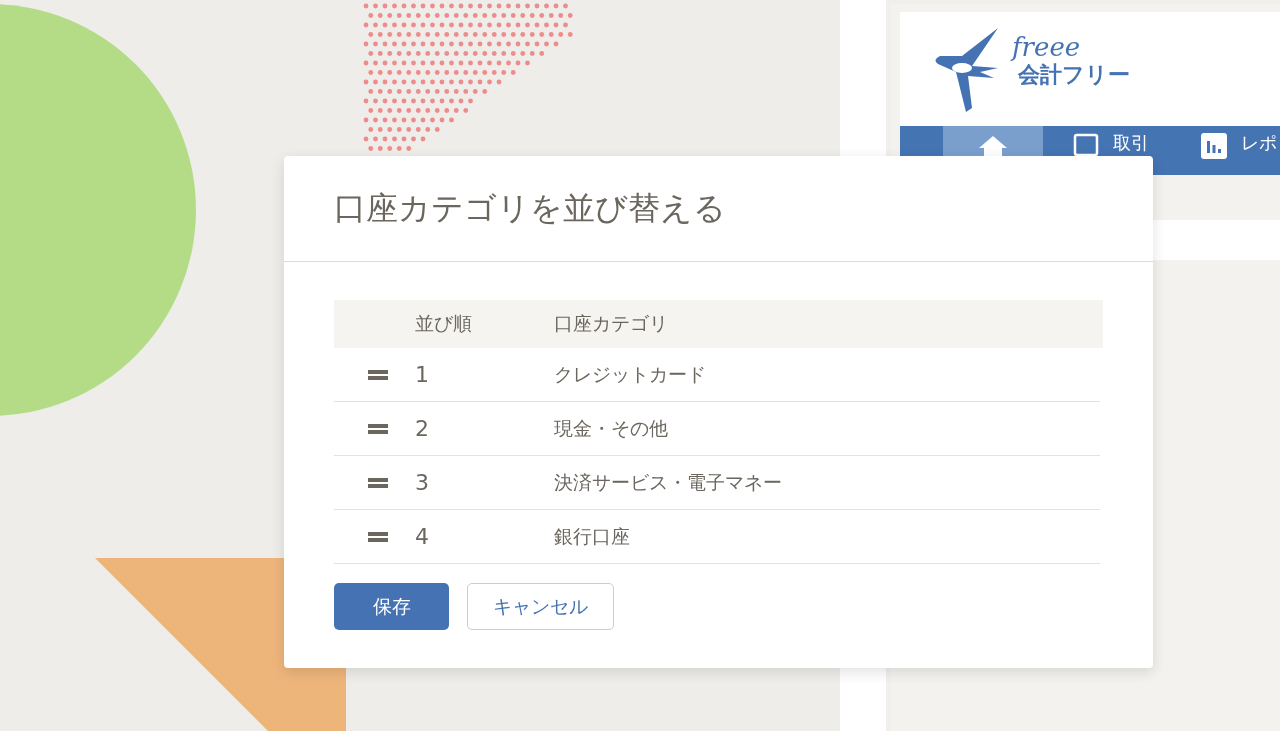 Image resolution: width=1280 pixels, height=731 pixels. What do you see at coordinates (422, 536) in the screenshot?
I see `table-cell-text: 4` at bounding box center [422, 536].